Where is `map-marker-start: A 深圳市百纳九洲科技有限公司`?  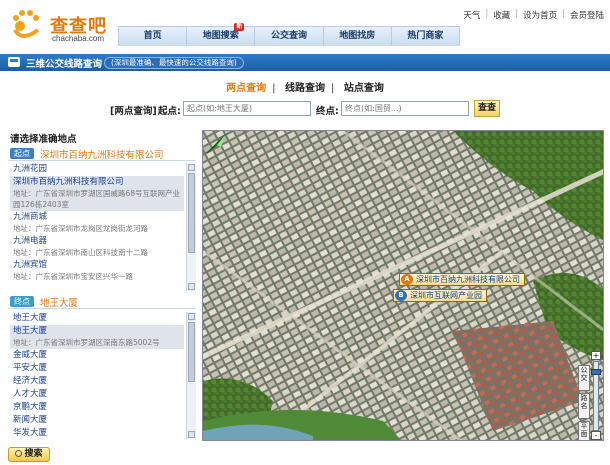 map-marker-start: A 深圳市百纳九洲科技有限公司 is located at coordinates (462, 279).